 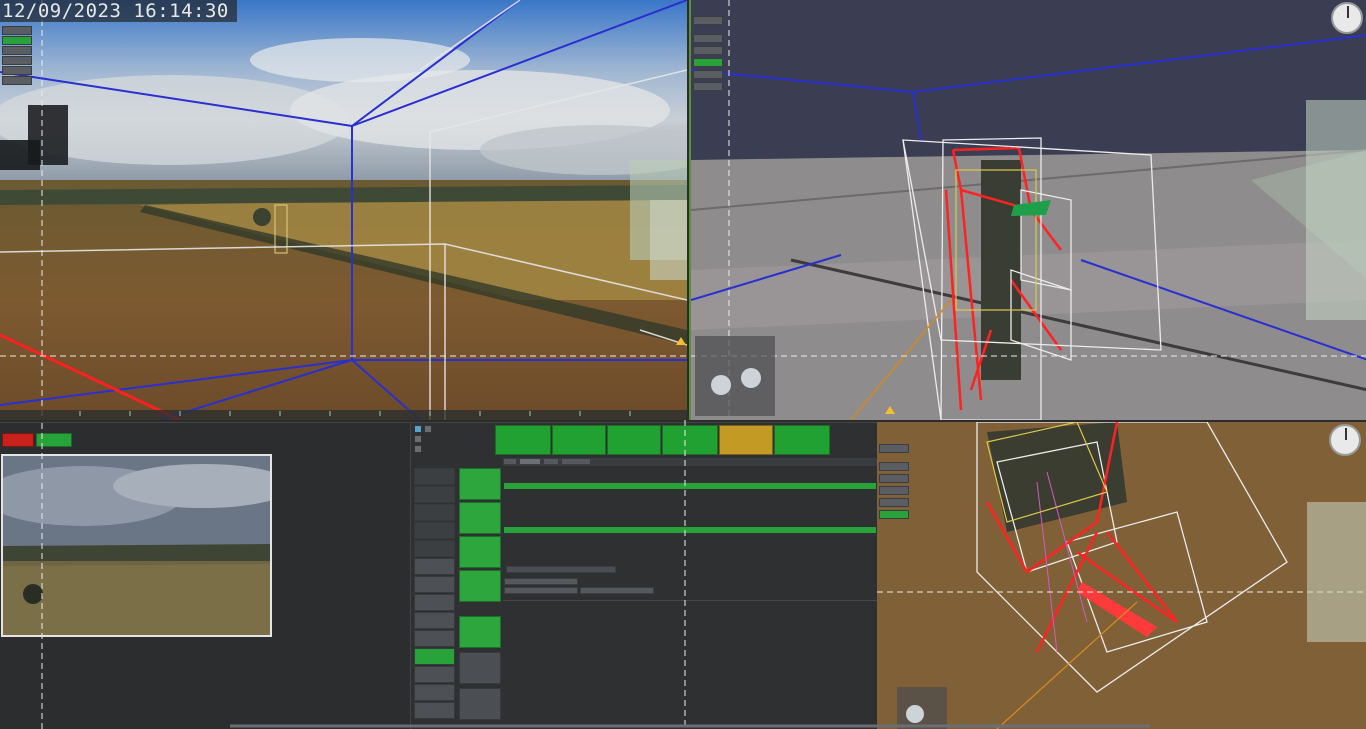 I want to click on compass-icon, so click(x=1347, y=18).